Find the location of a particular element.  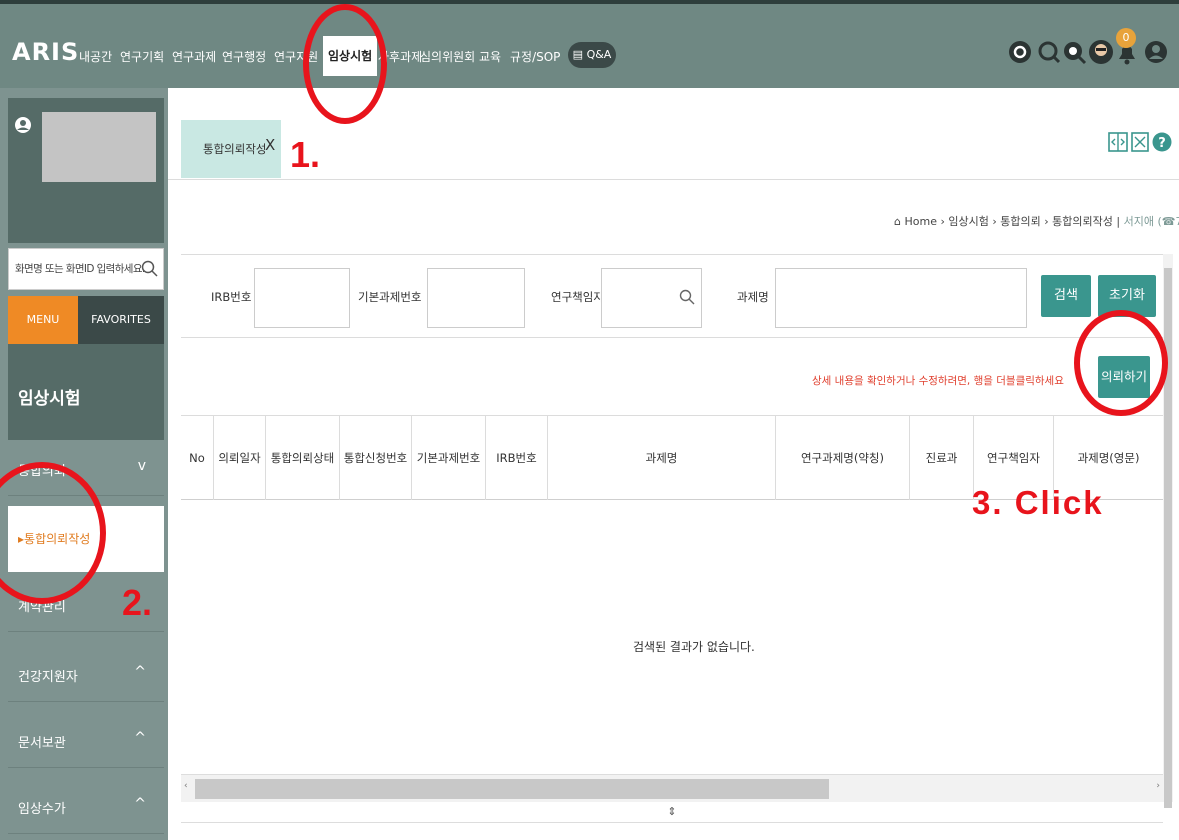

sidebar-tab-menu: MENU is located at coordinates (43, 320).